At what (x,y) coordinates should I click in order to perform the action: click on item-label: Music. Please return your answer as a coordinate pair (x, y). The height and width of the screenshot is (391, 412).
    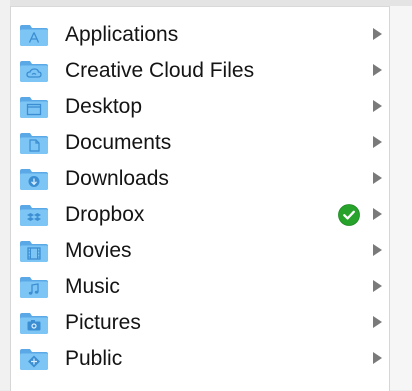
    Looking at the image, I should click on (92, 286).